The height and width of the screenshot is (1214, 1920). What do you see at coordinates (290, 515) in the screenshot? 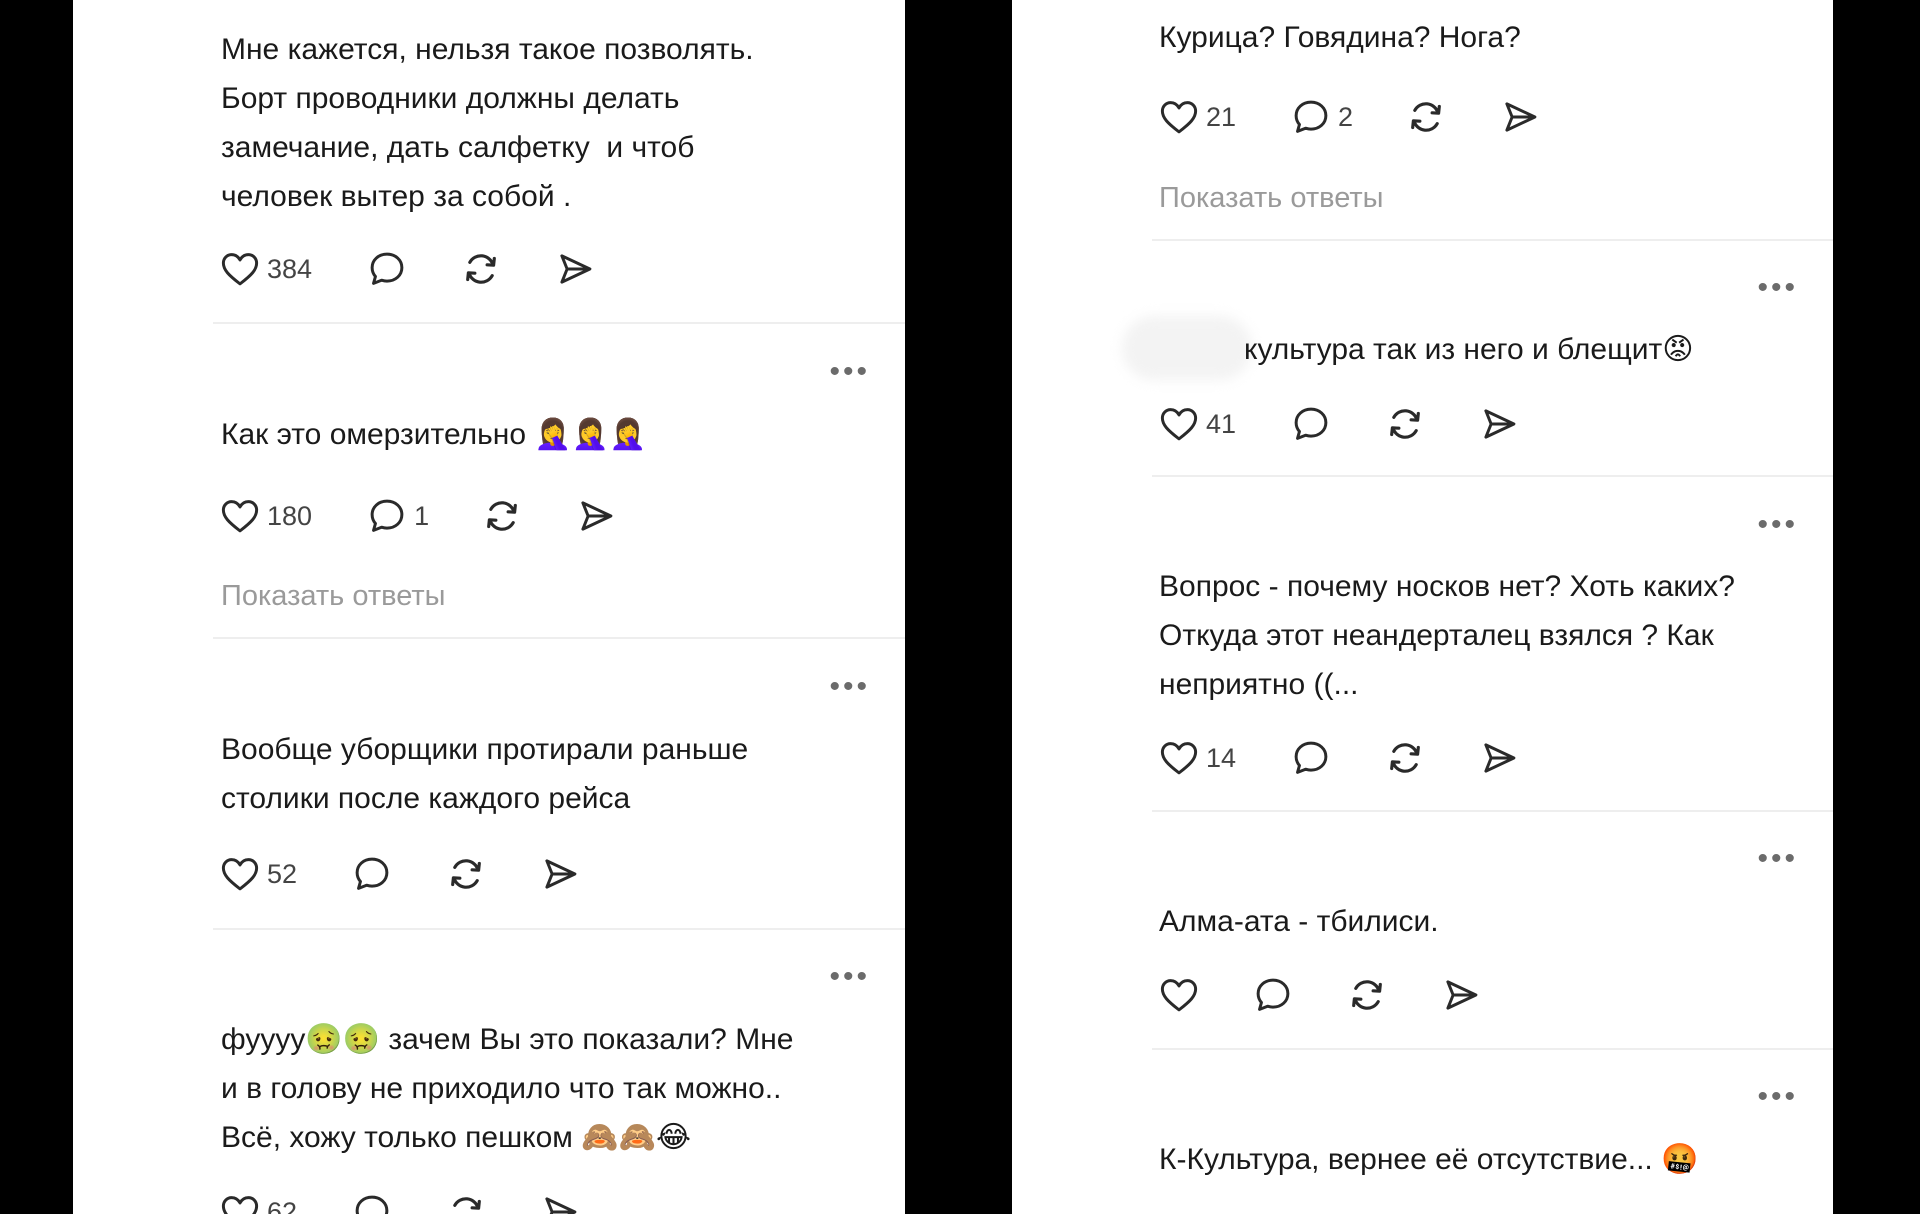
I see `like-count: 180` at bounding box center [290, 515].